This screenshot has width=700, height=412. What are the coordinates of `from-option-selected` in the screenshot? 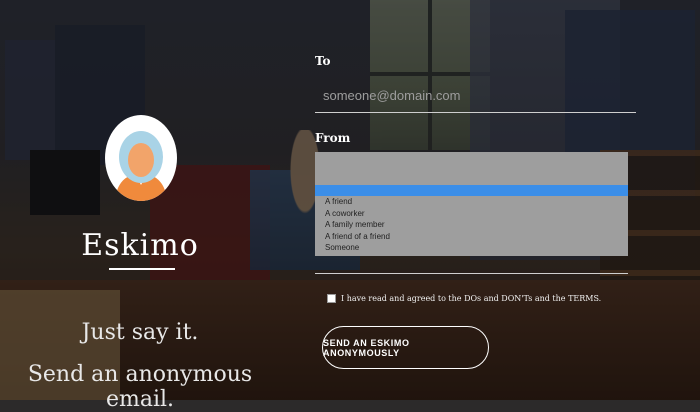 It's located at (471, 190).